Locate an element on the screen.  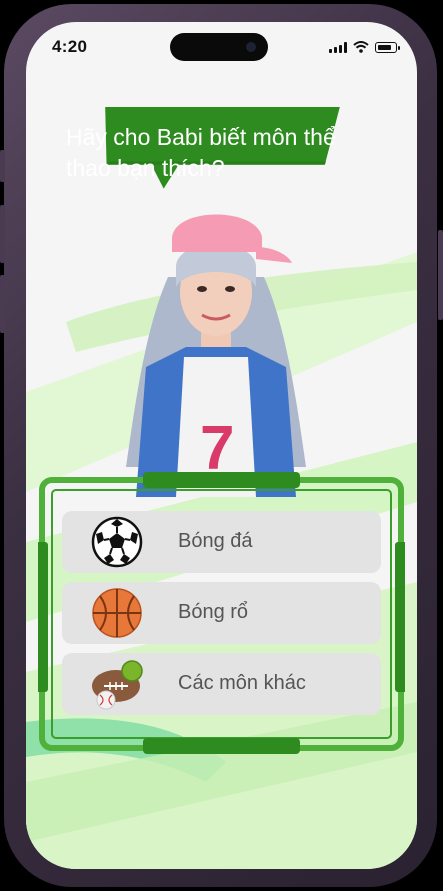
option-soccer: Bóng đá is located at coordinates (221, 542).